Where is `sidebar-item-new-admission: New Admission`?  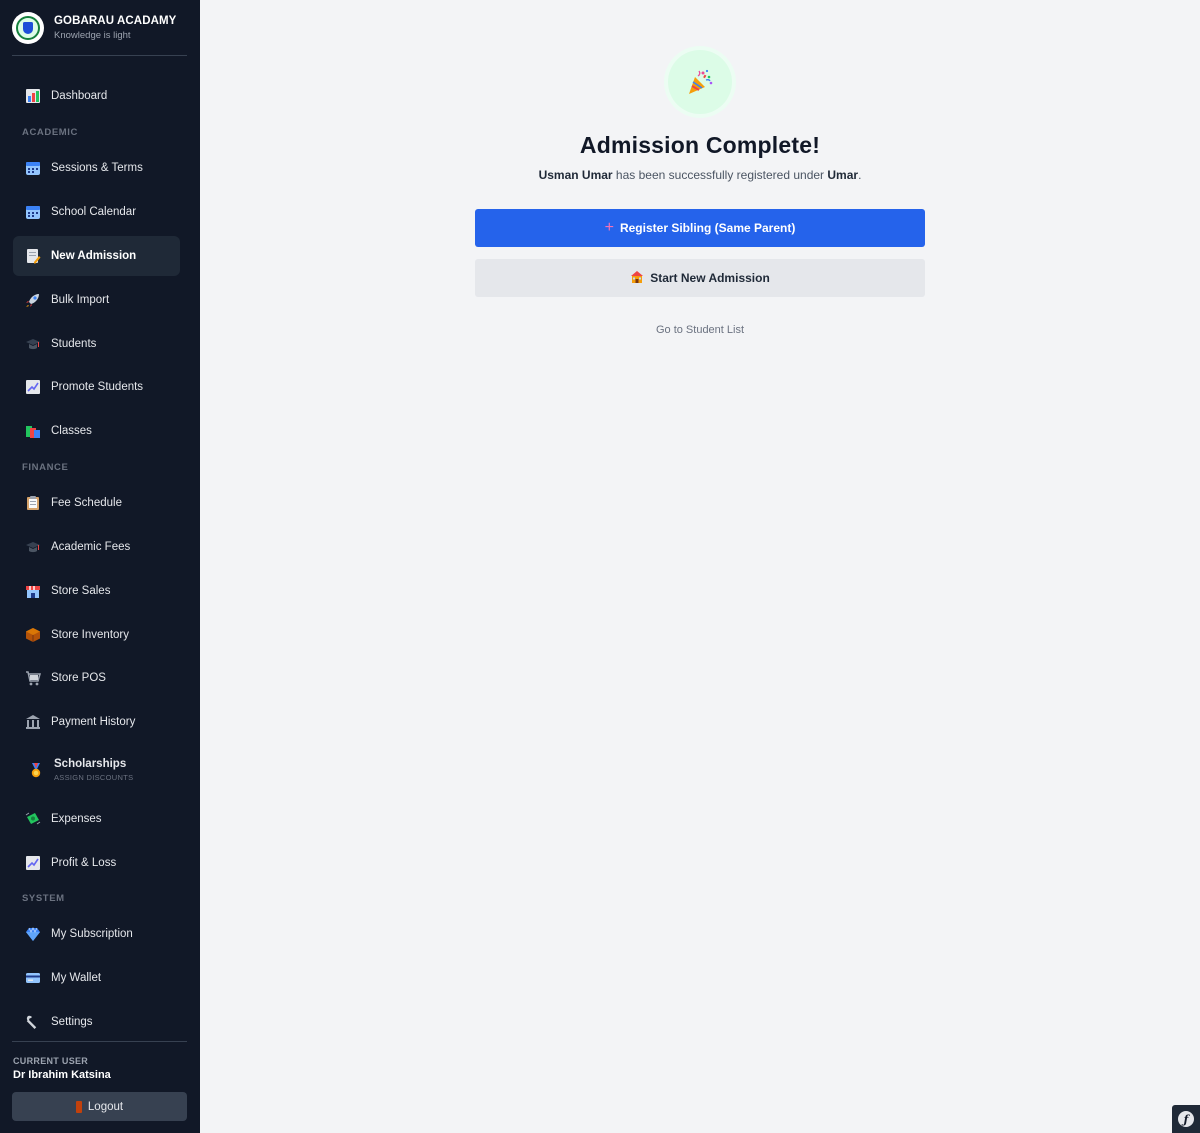 sidebar-item-new-admission: New Admission is located at coordinates (96, 256).